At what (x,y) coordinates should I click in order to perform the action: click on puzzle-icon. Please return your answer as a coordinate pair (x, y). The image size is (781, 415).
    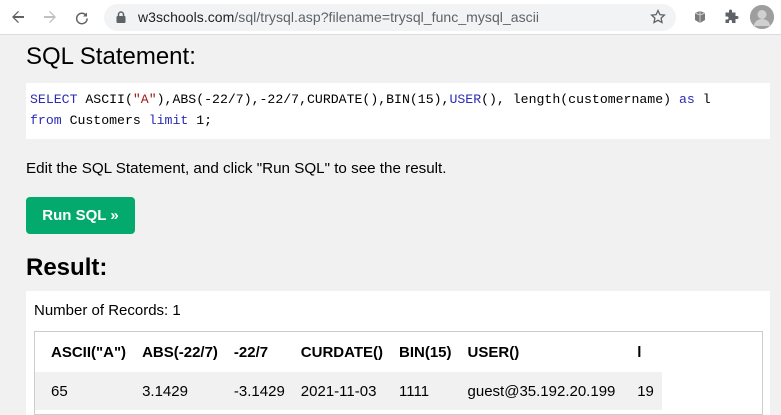
    Looking at the image, I should click on (732, 16).